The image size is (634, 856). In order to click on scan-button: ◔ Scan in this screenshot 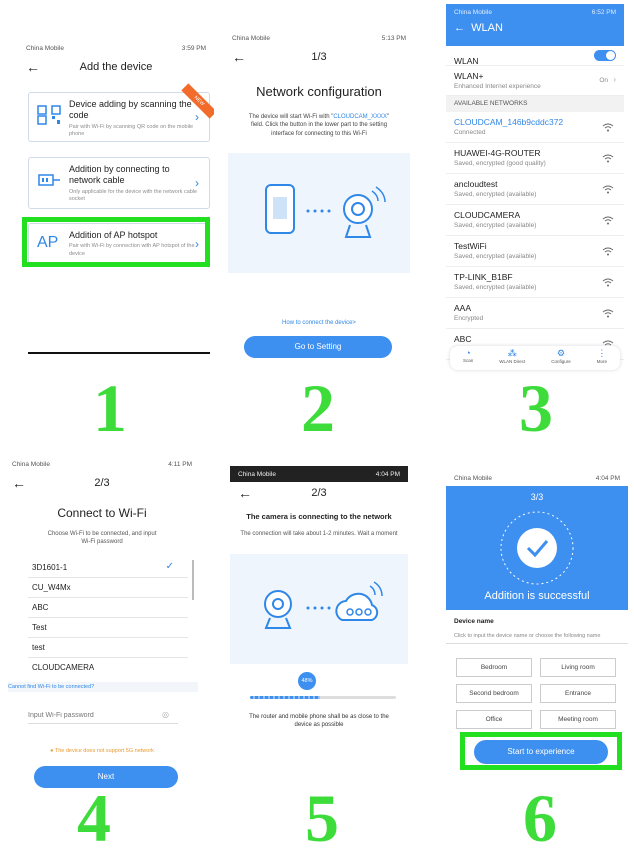, I will do `click(468, 359)`.